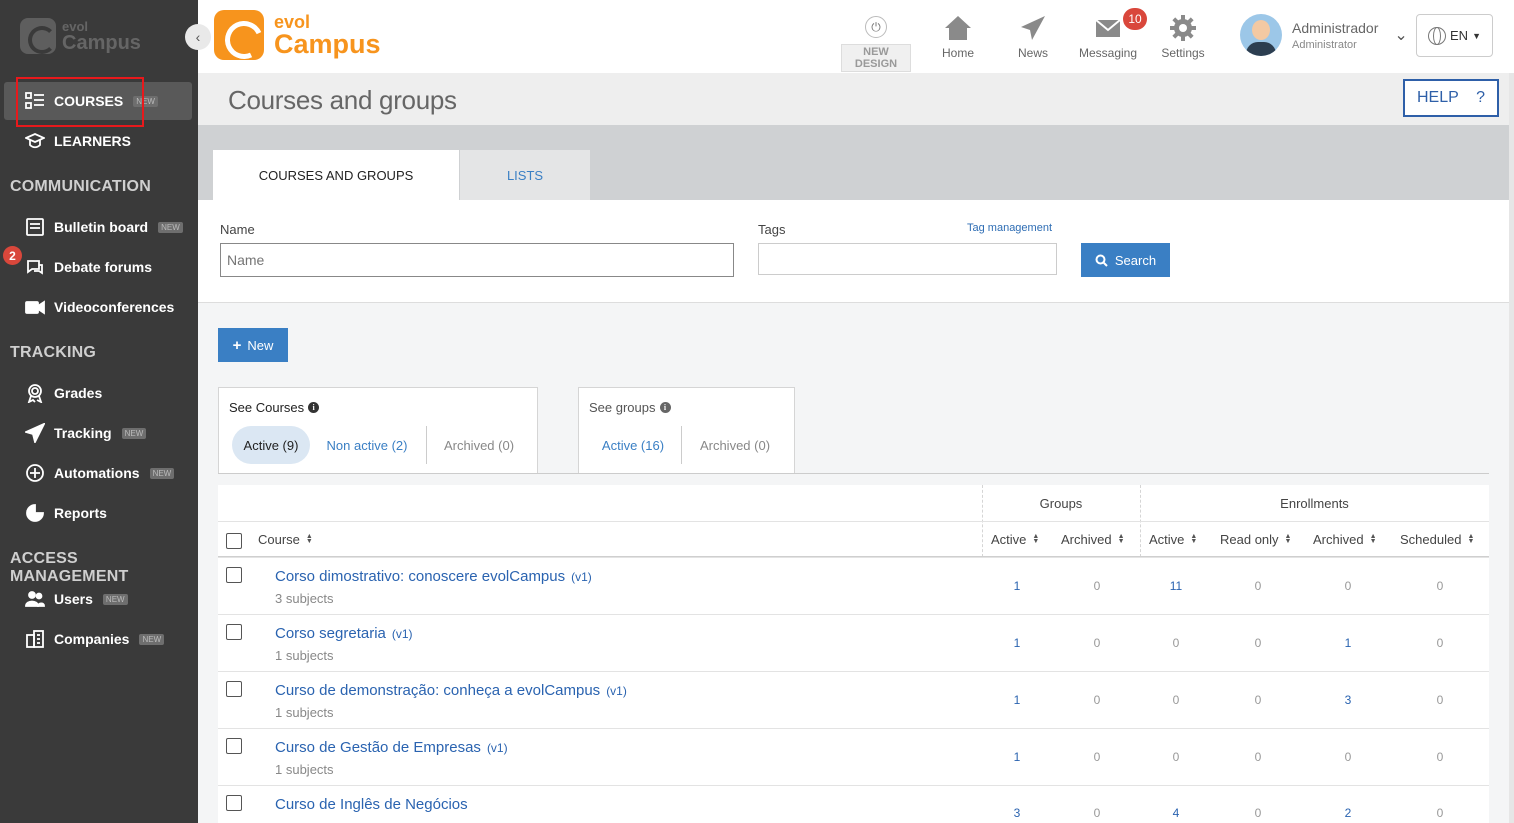 The height and width of the screenshot is (823, 1514). I want to click on users-icon, so click(35, 599).